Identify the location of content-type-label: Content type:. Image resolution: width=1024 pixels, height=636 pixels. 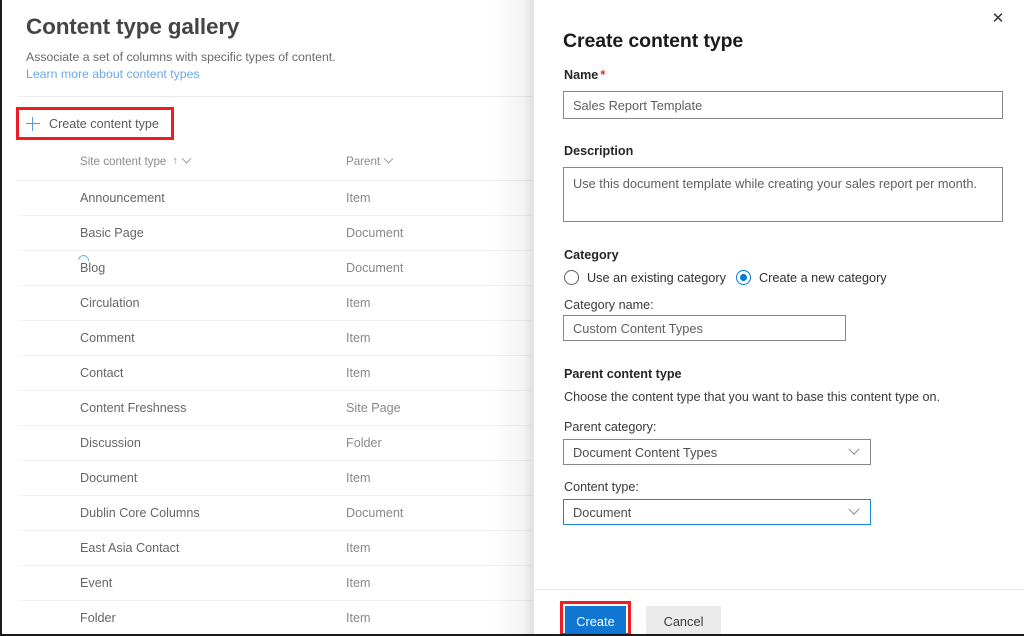
(601, 487).